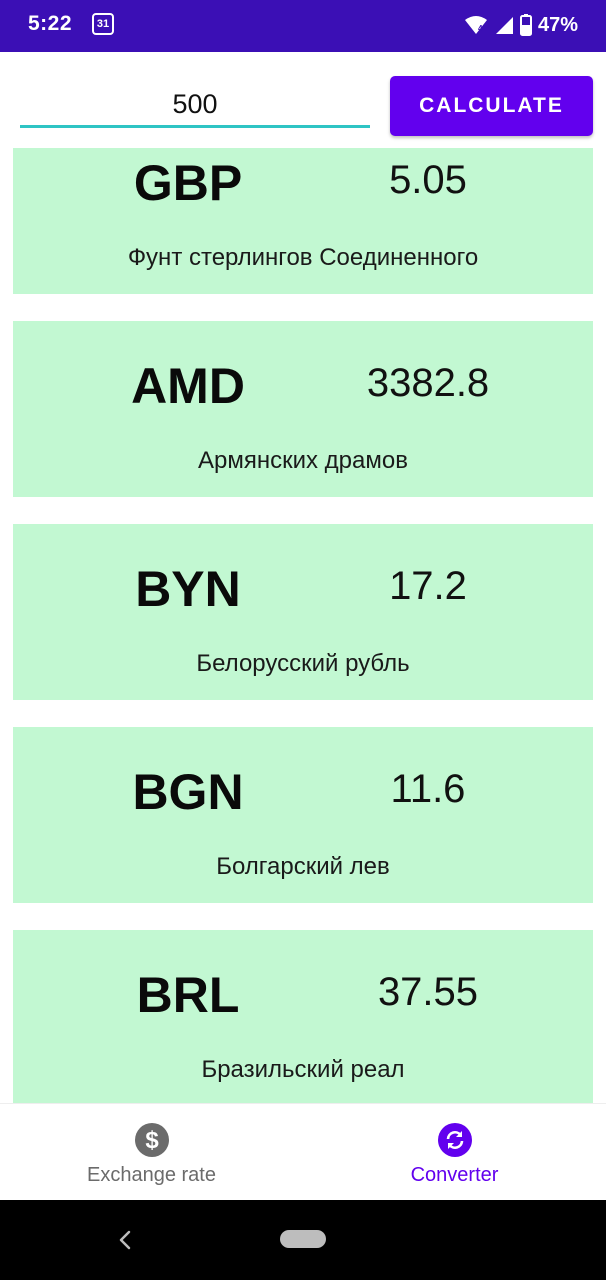 Image resolution: width=606 pixels, height=1280 pixels. I want to click on bottom-navigation: $ Exchange rate Converter, so click(303, 1151).